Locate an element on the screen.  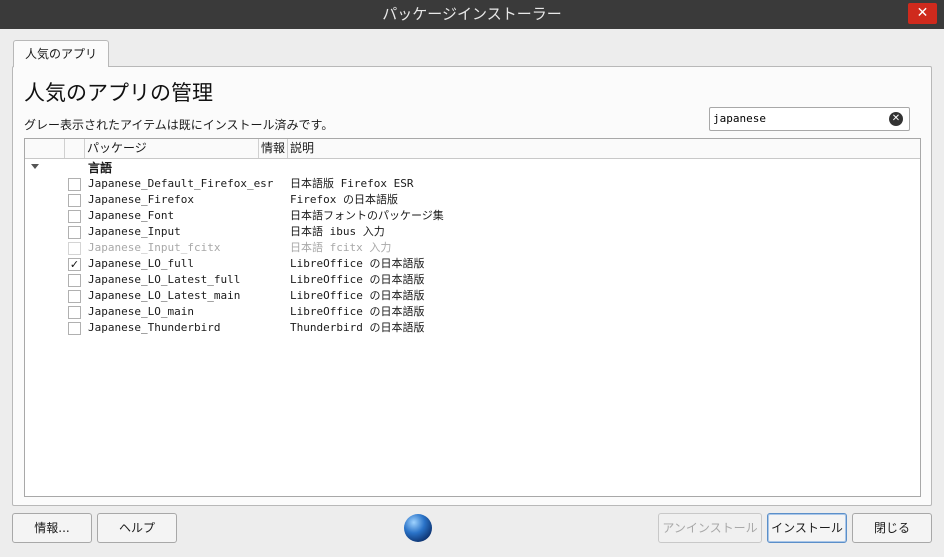
install-button: インストール is located at coordinates (807, 528).